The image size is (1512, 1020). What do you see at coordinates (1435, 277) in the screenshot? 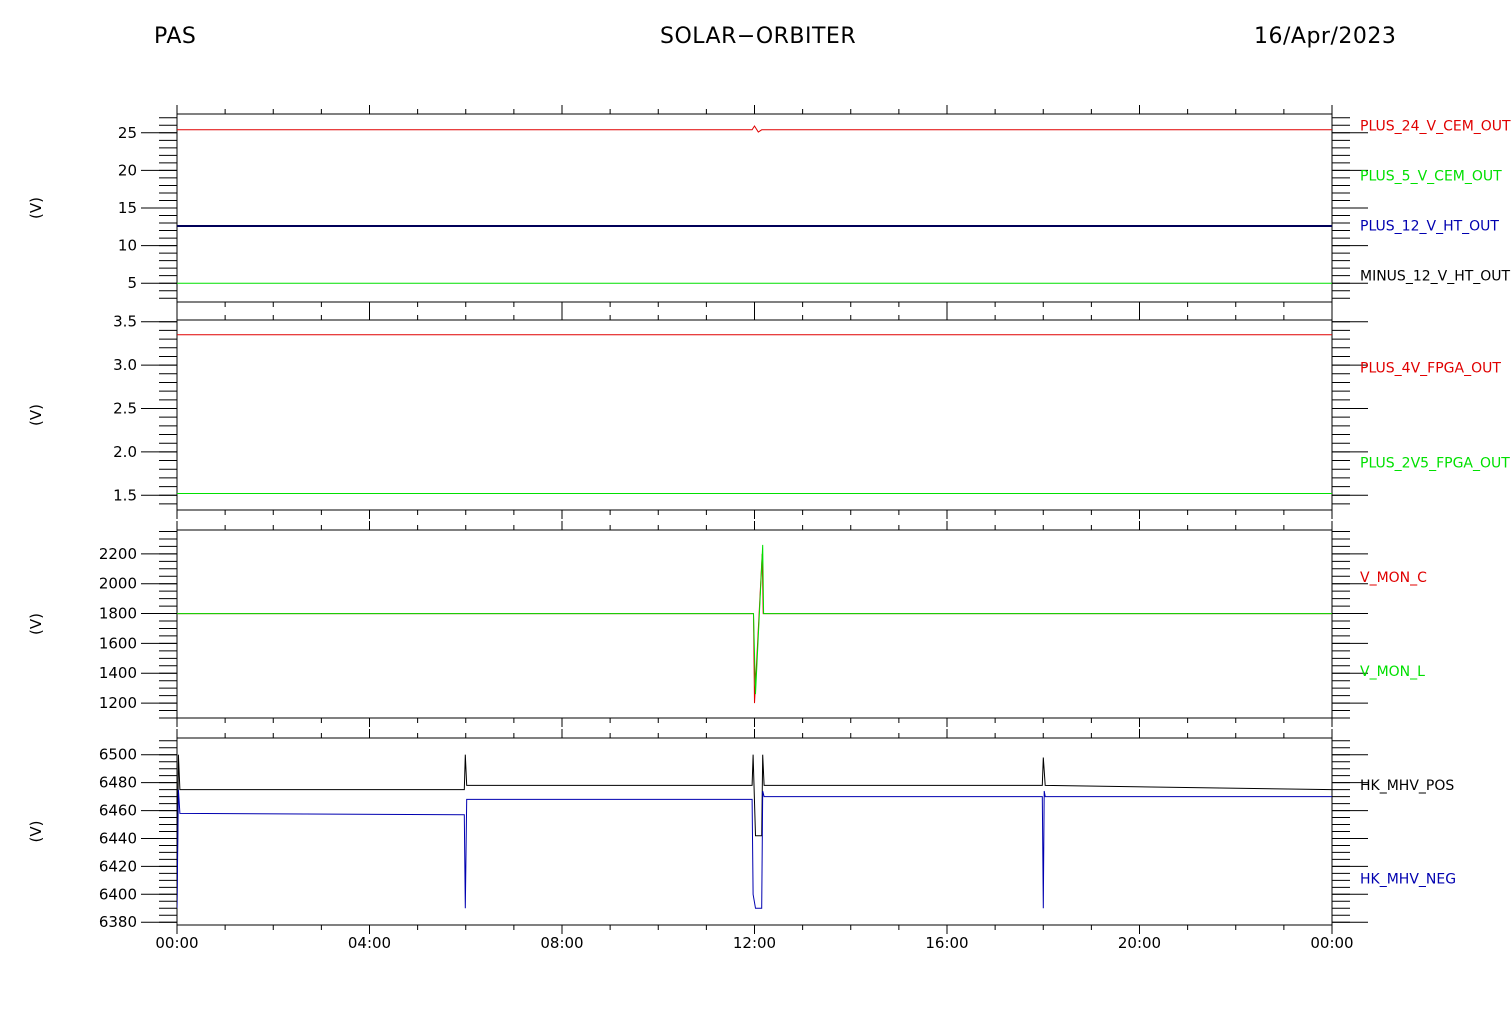
I see `legend-label: MINUS_12_V_HT_OUT` at bounding box center [1435, 277].